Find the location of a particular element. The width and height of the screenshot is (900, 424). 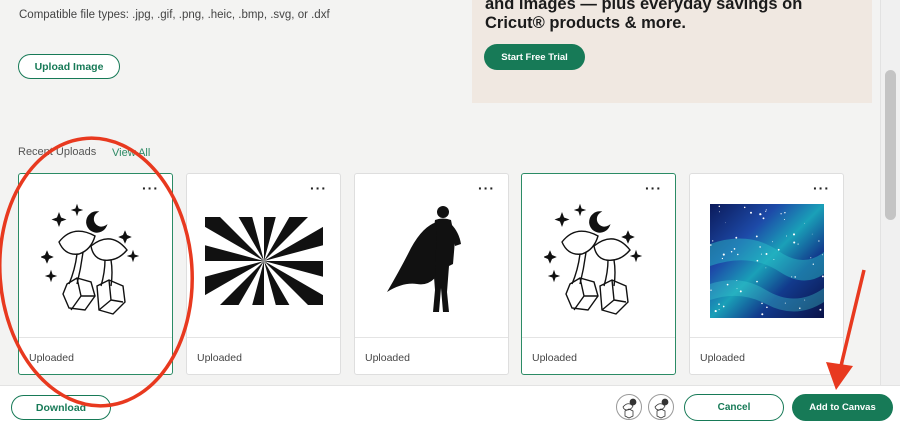

upload-card-5: ··· Uploaded is located at coordinates (766, 274).